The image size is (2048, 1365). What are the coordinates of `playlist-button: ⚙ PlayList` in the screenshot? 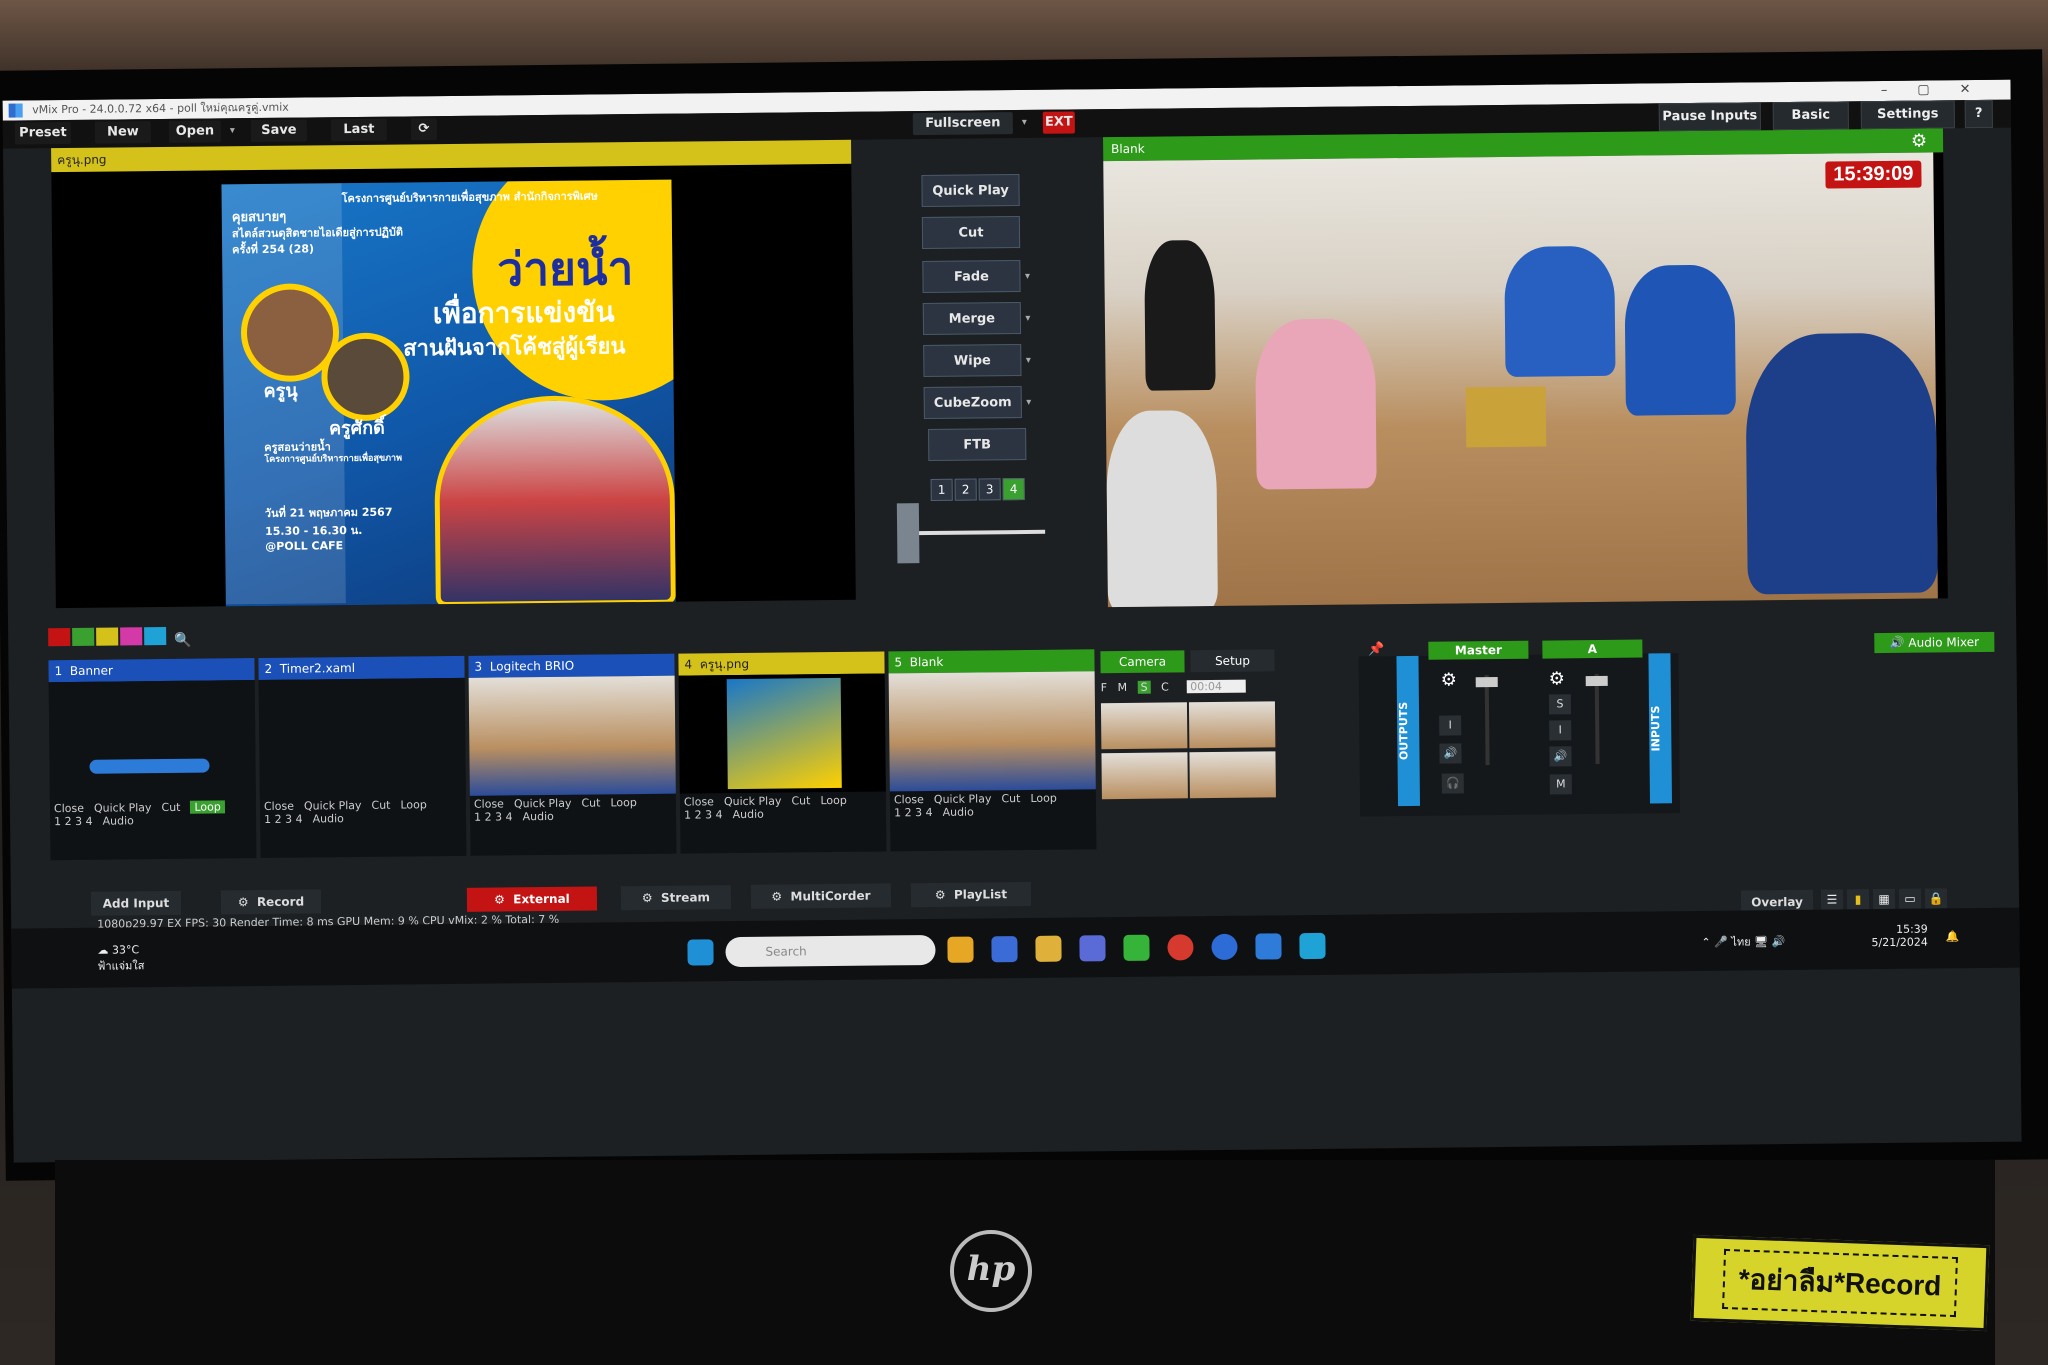 It's located at (971, 894).